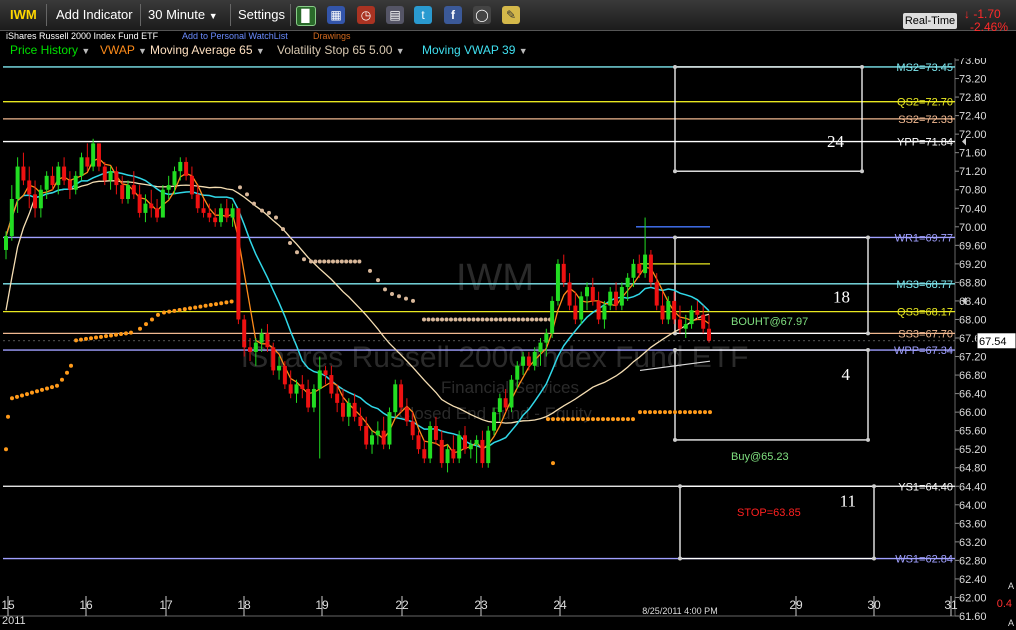 Image resolution: width=1016 pixels, height=630 pixels. I want to click on y-tick-label: 70.80, so click(973, 191).